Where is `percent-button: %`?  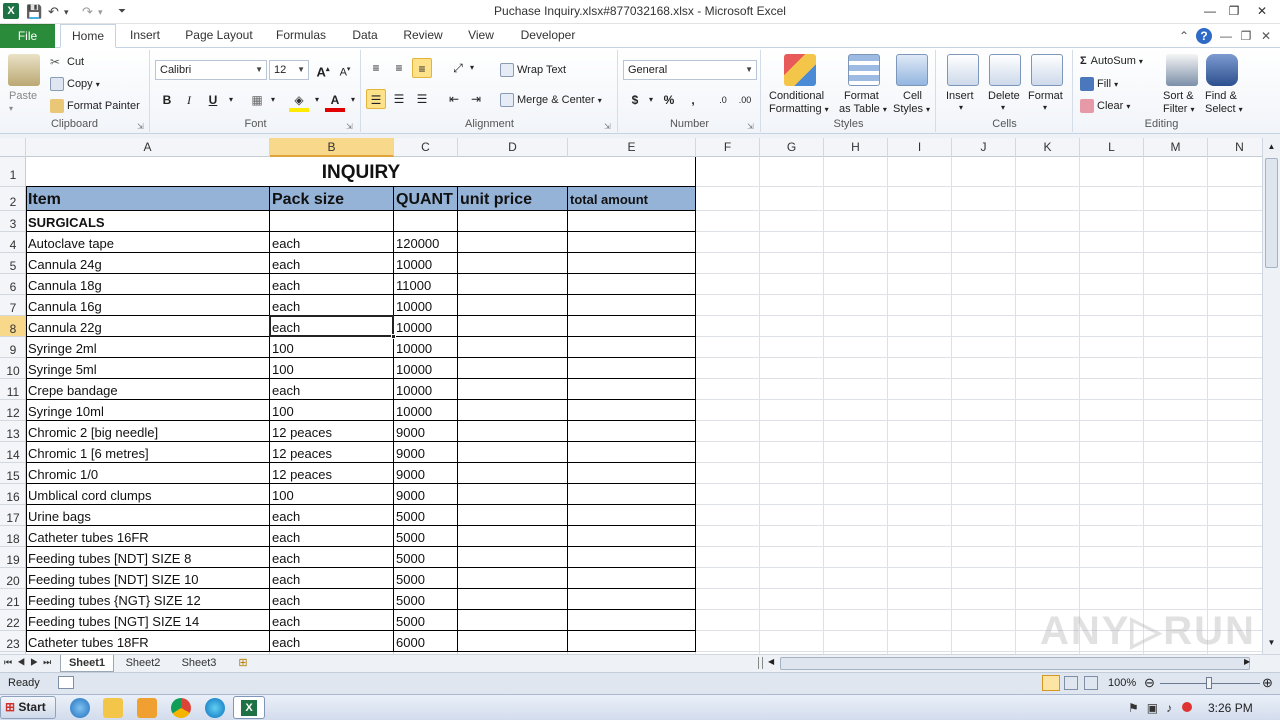 percent-button: % is located at coordinates (669, 100).